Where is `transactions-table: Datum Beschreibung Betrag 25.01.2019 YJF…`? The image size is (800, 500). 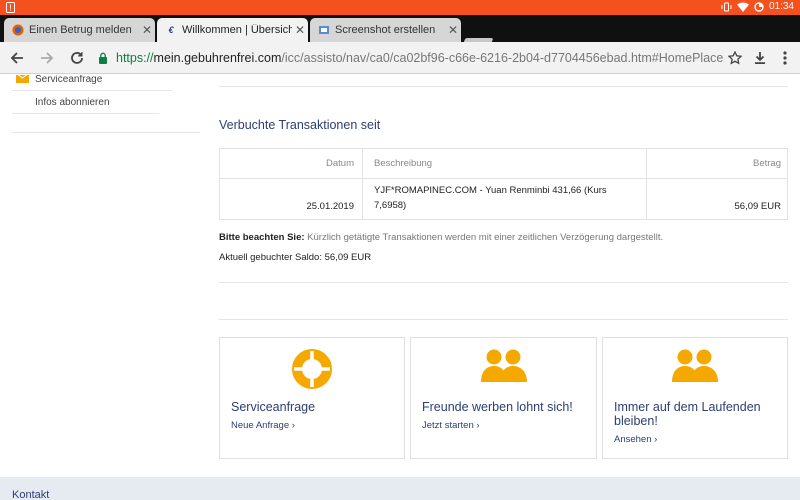 transactions-table: Datum Beschreibung Betrag 25.01.2019 YJF… is located at coordinates (503, 184).